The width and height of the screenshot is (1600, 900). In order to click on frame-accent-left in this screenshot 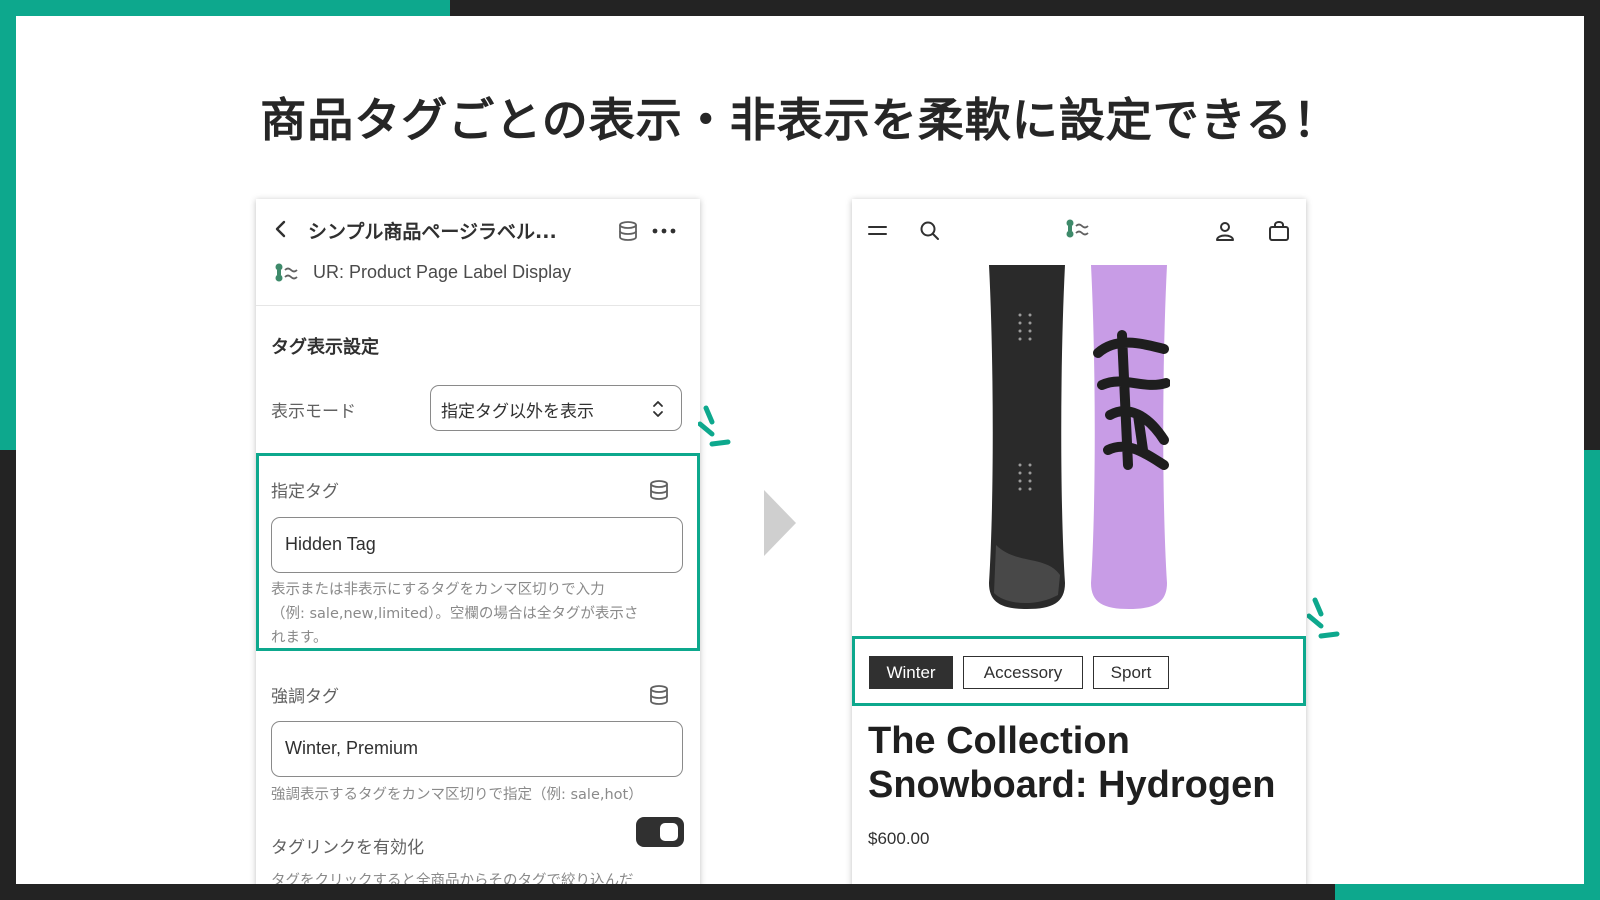, I will do `click(8, 225)`.